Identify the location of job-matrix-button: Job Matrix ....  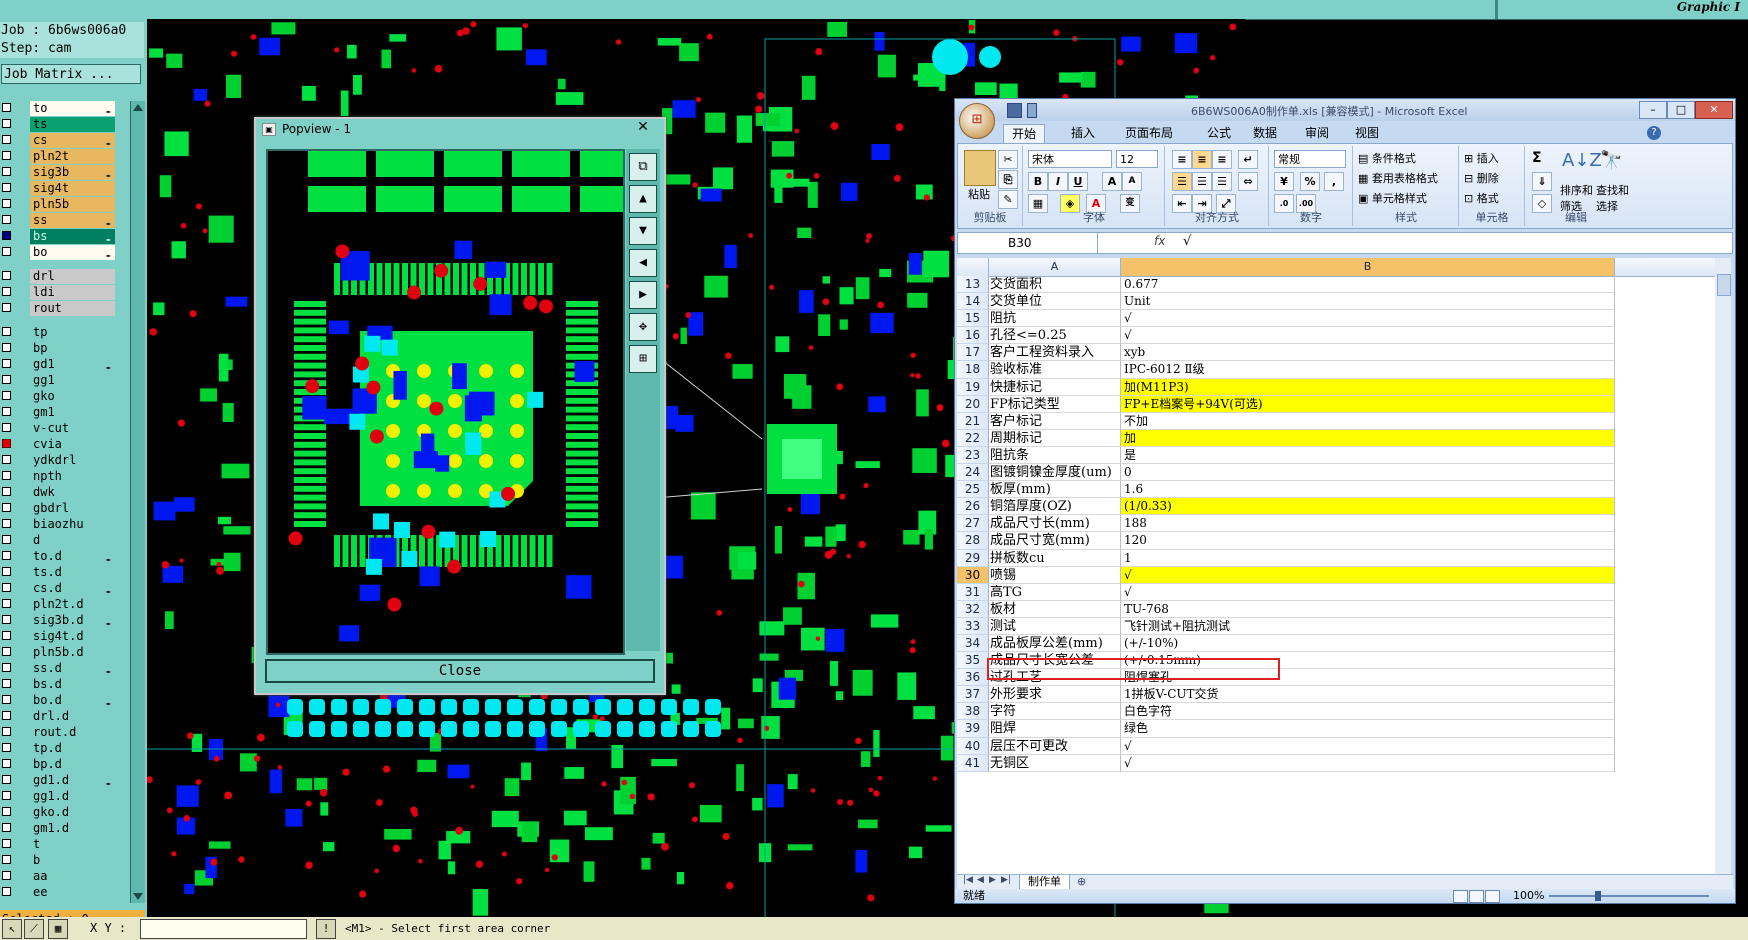
(71, 74).